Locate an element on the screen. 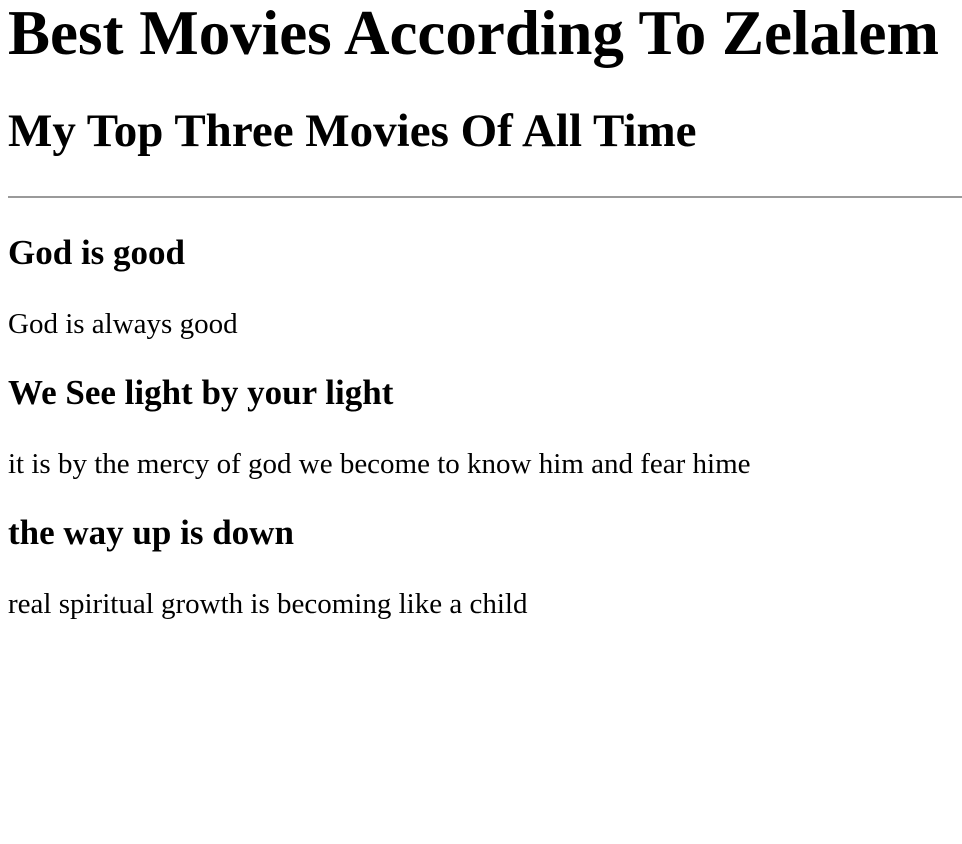  movie-title: We See light by your light is located at coordinates (201, 392).